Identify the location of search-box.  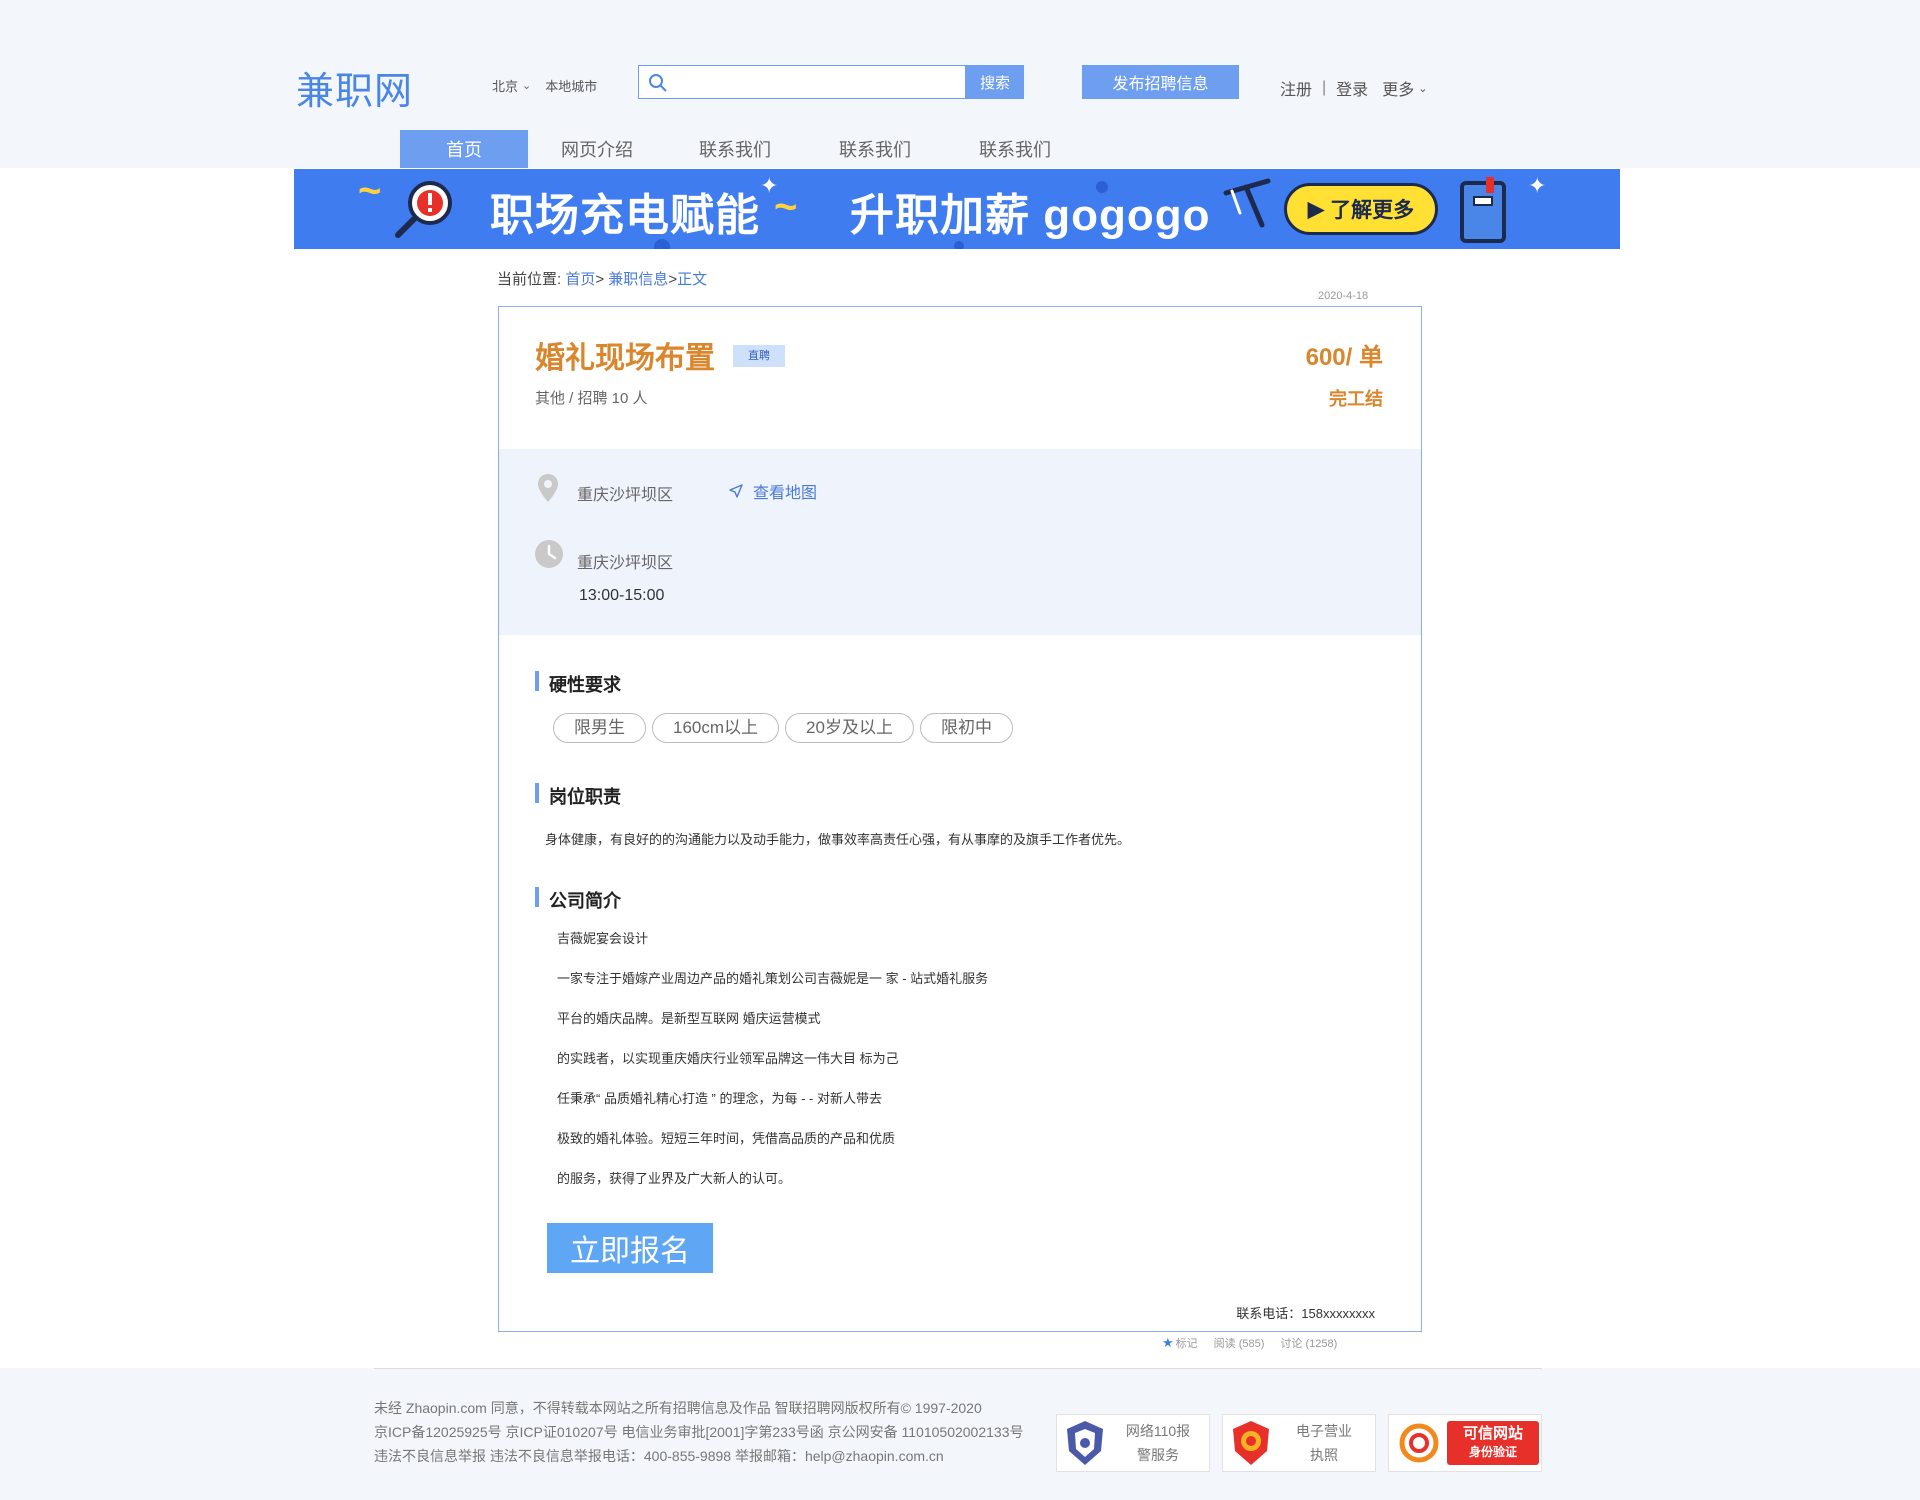
(802, 82).